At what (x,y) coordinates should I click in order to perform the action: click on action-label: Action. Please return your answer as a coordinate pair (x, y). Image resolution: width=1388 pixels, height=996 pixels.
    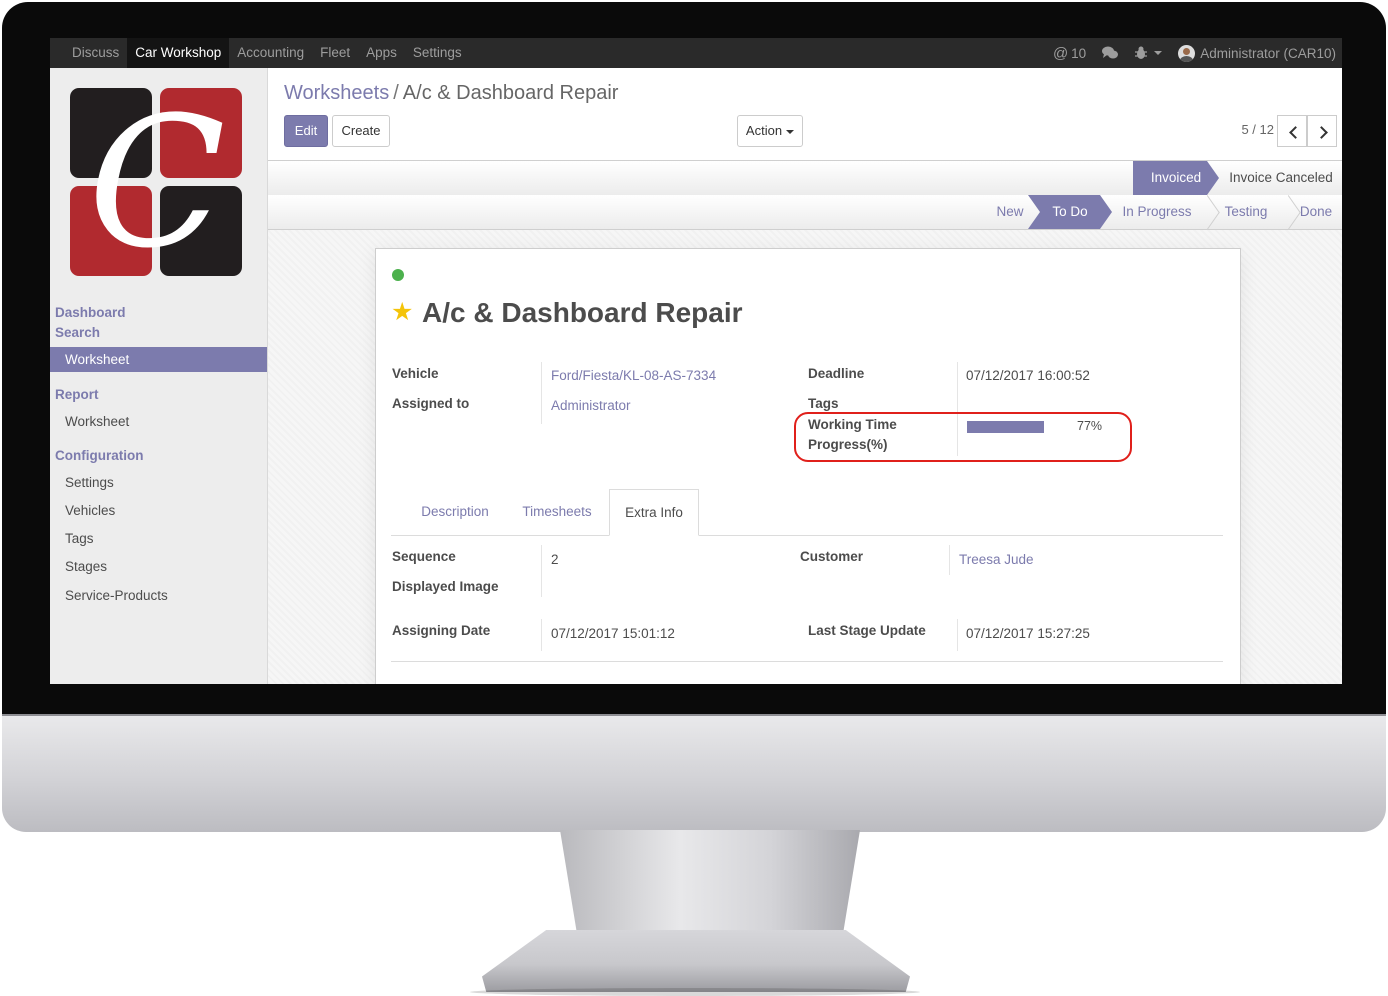
    Looking at the image, I should click on (764, 130).